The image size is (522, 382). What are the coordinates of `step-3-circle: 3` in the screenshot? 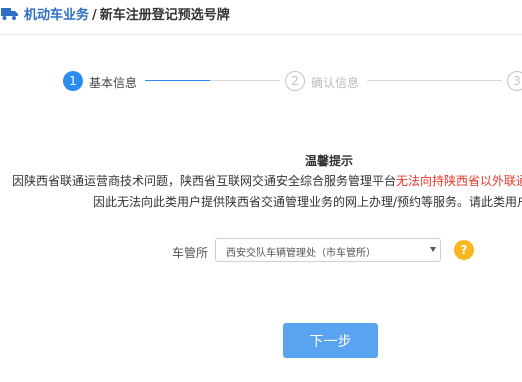 It's located at (514, 81).